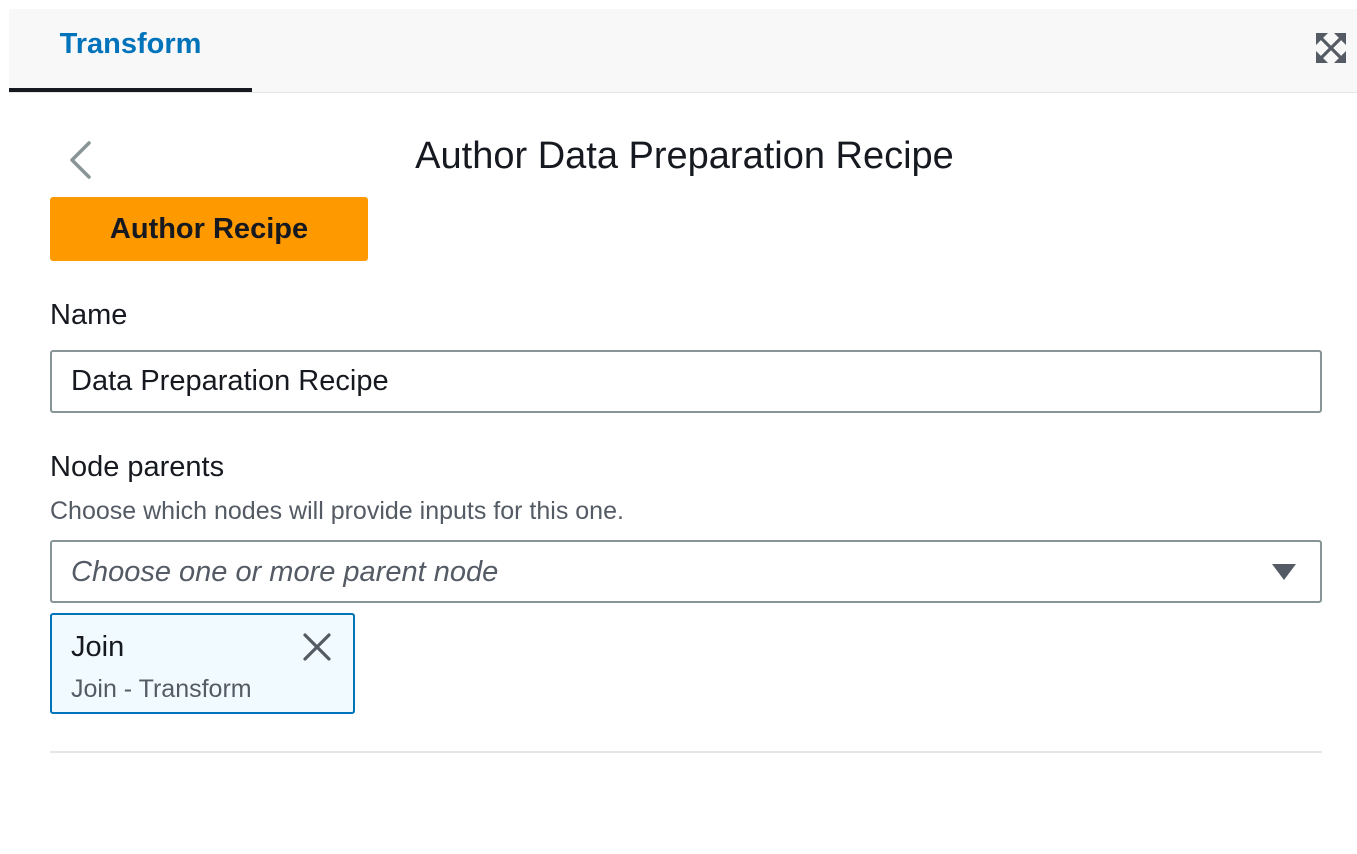  What do you see at coordinates (686, 381) in the screenshot?
I see `name-input` at bounding box center [686, 381].